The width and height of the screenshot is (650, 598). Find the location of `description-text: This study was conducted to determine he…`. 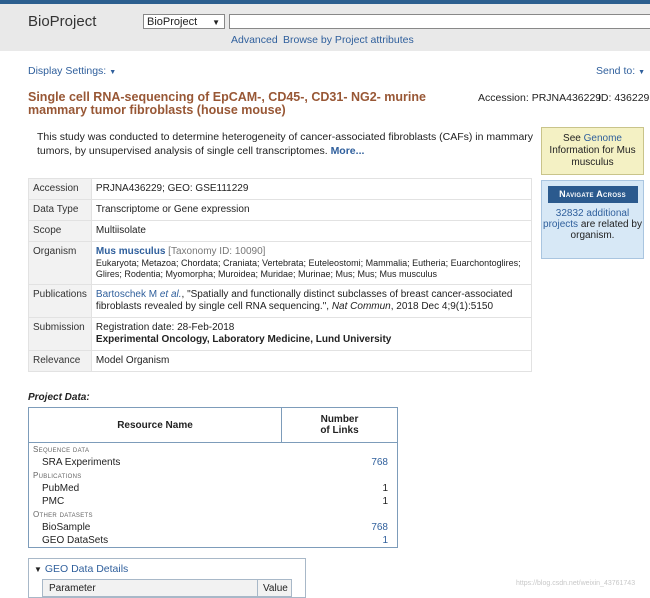

description-text: This study was conducted to determine he… is located at coordinates (285, 144).